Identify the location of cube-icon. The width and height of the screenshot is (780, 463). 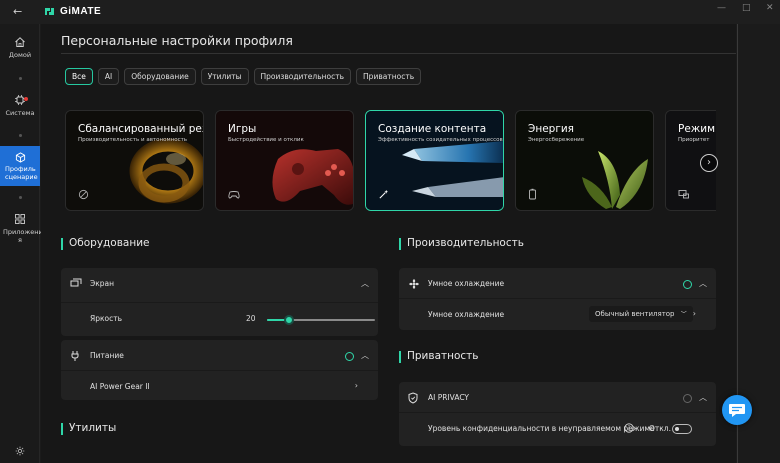
(20, 157).